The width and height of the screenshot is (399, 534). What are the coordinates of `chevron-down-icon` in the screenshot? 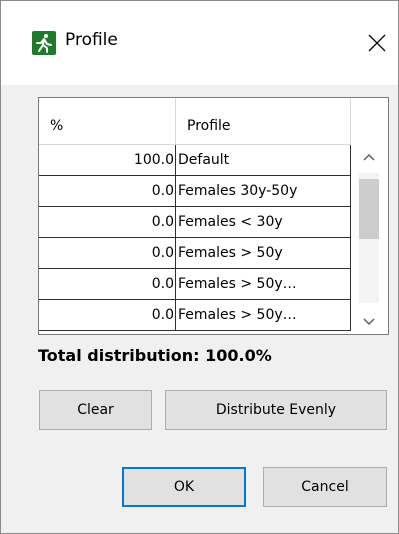 It's located at (369, 322).